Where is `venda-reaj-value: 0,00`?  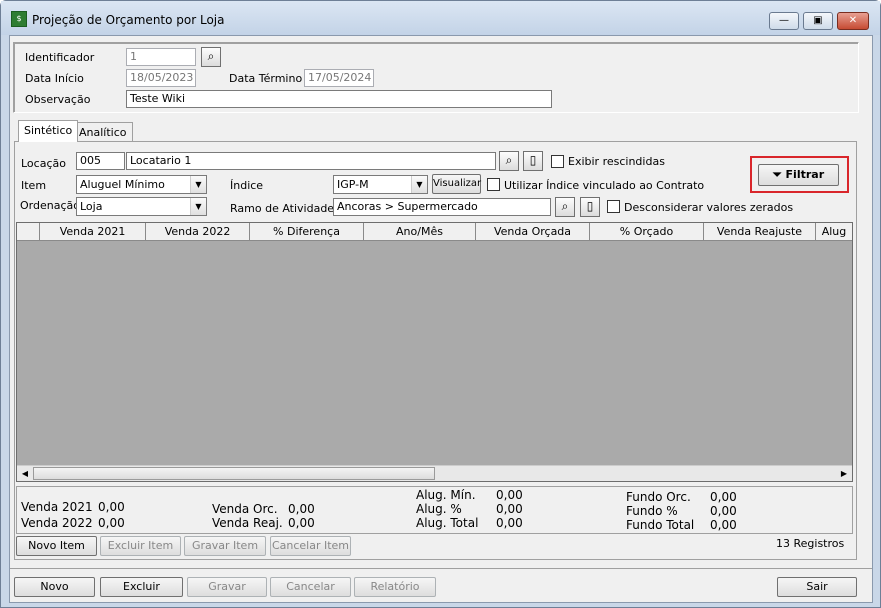
venda-reaj-value: 0,00 is located at coordinates (301, 523).